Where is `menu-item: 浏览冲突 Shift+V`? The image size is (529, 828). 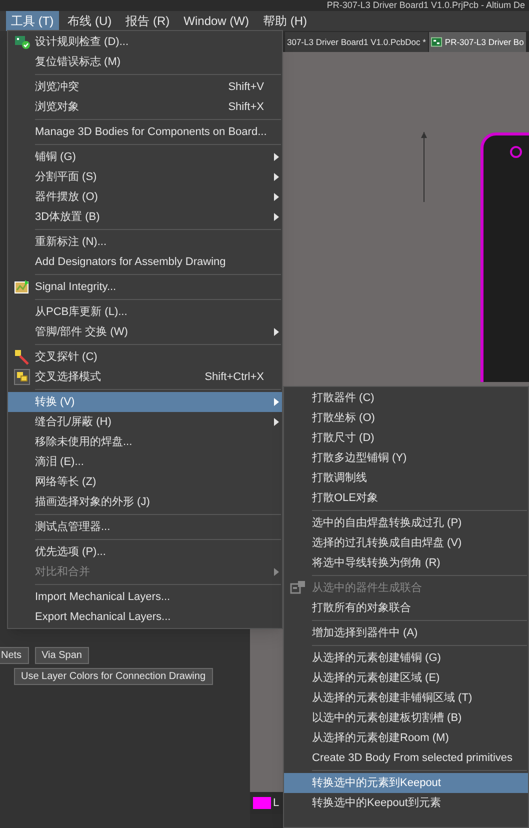 menu-item: 浏览冲突 Shift+V is located at coordinates (145, 87).